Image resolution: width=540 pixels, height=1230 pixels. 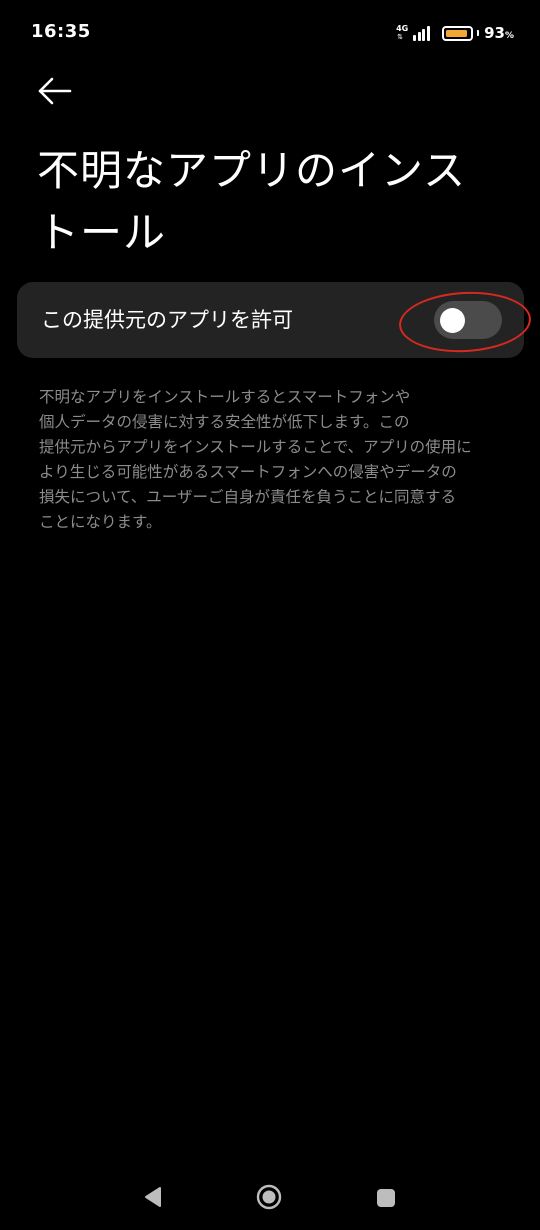 I want to click on network-type-icon: 4G ⇅, so click(x=403, y=33).